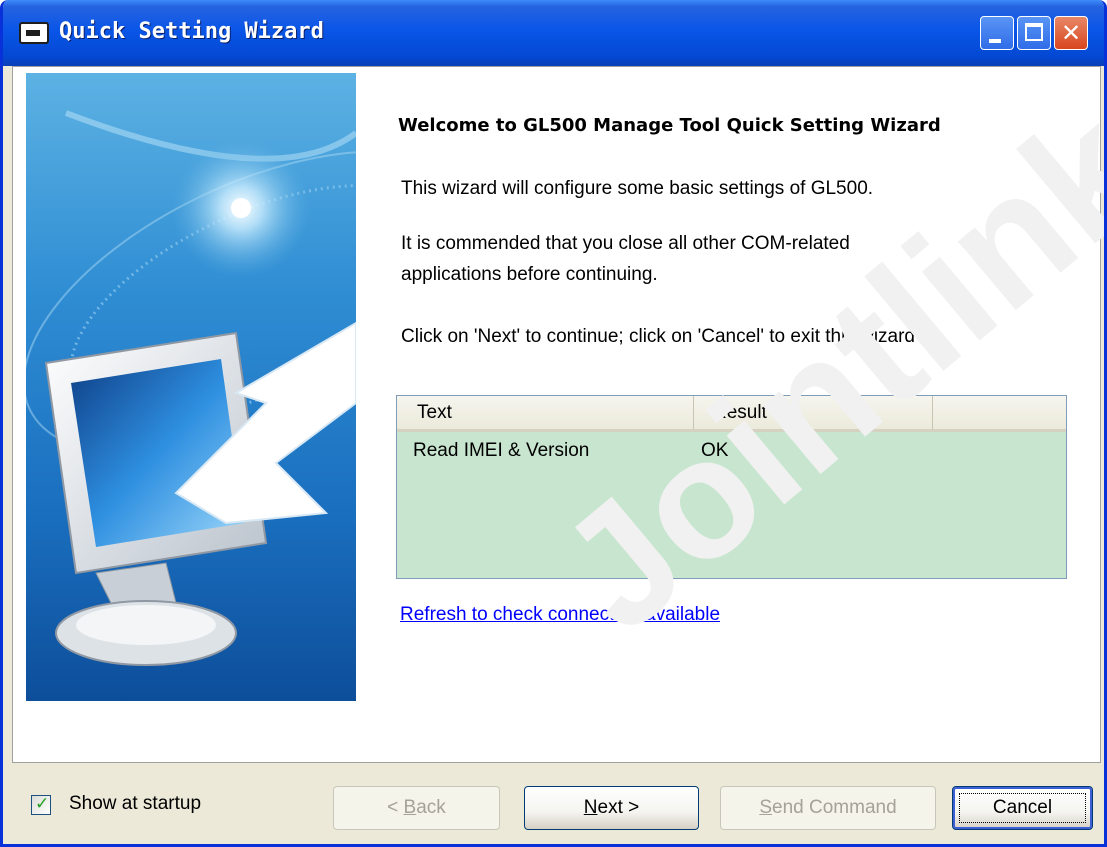 The width and height of the screenshot is (1107, 847). I want to click on maximize-button, so click(1034, 33).